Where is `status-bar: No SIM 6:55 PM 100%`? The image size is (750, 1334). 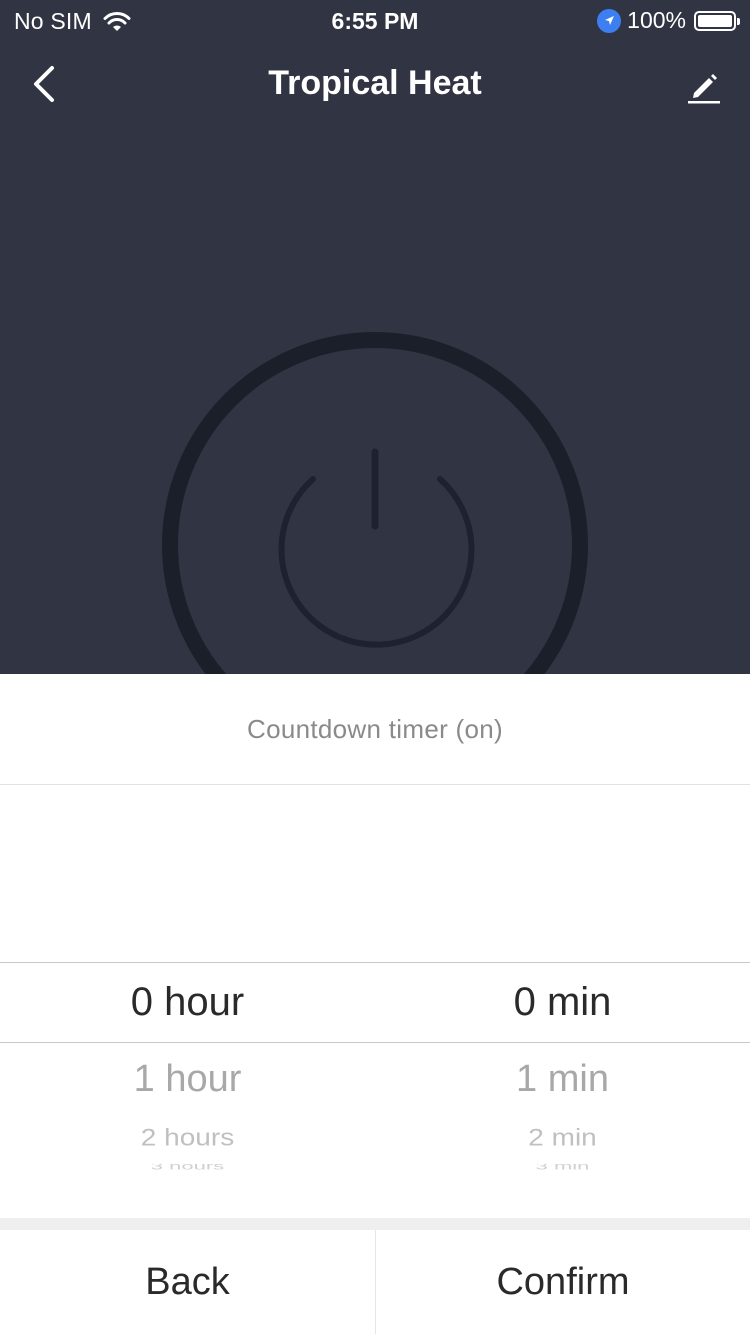
status-bar: No SIM 6:55 PM 100% is located at coordinates (375, 20).